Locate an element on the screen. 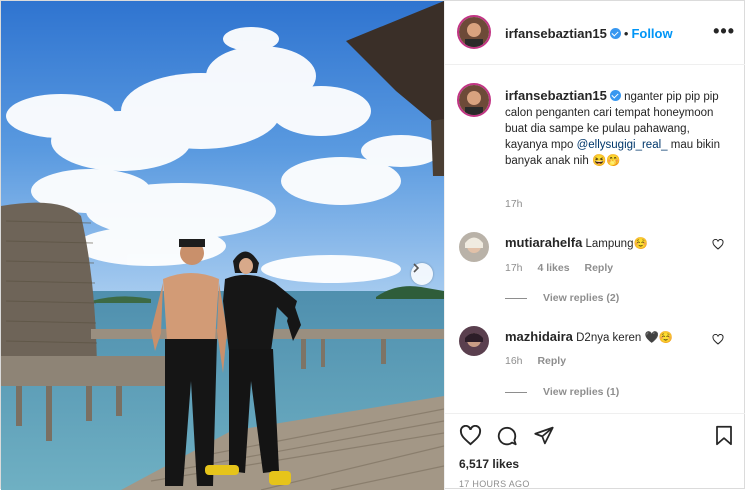 The height and width of the screenshot is (490, 745). chevron-right-icon is located at coordinates (416, 268).